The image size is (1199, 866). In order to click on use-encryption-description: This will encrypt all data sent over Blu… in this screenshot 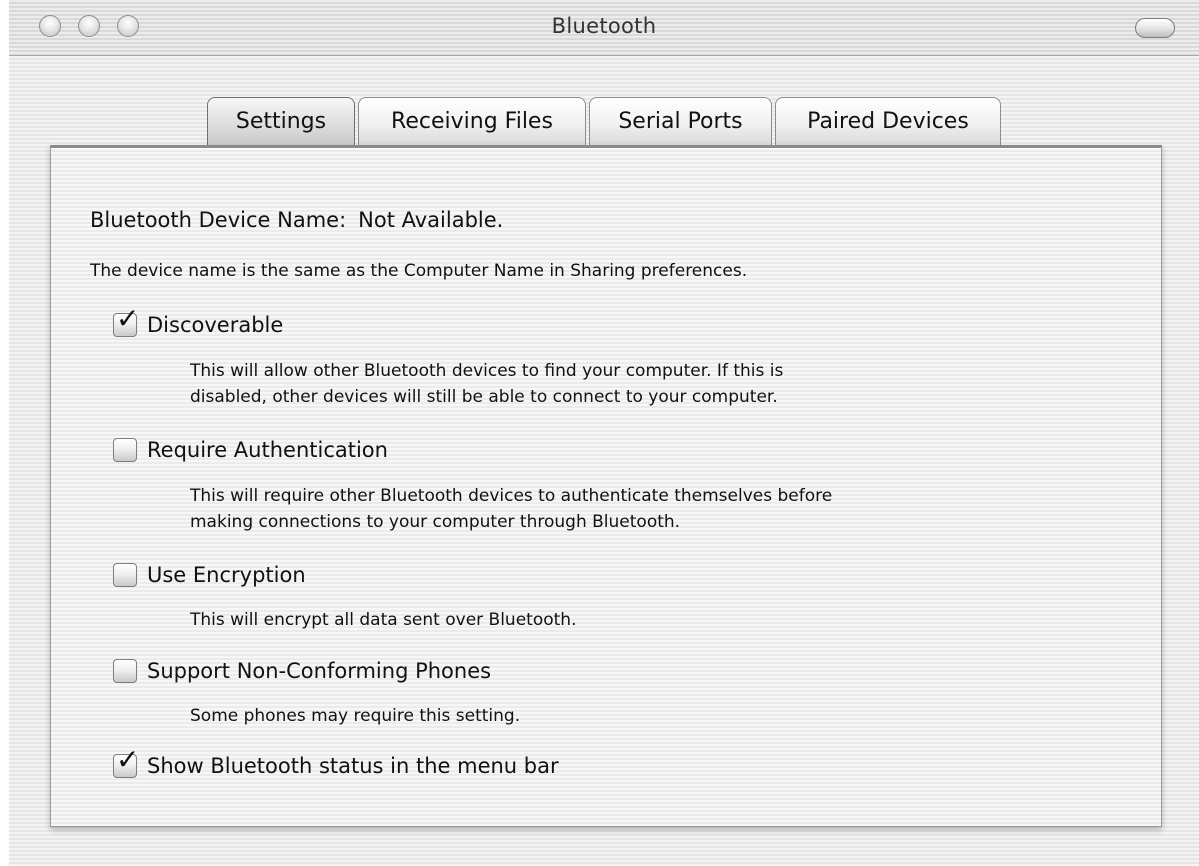, I will do `click(383, 620)`.